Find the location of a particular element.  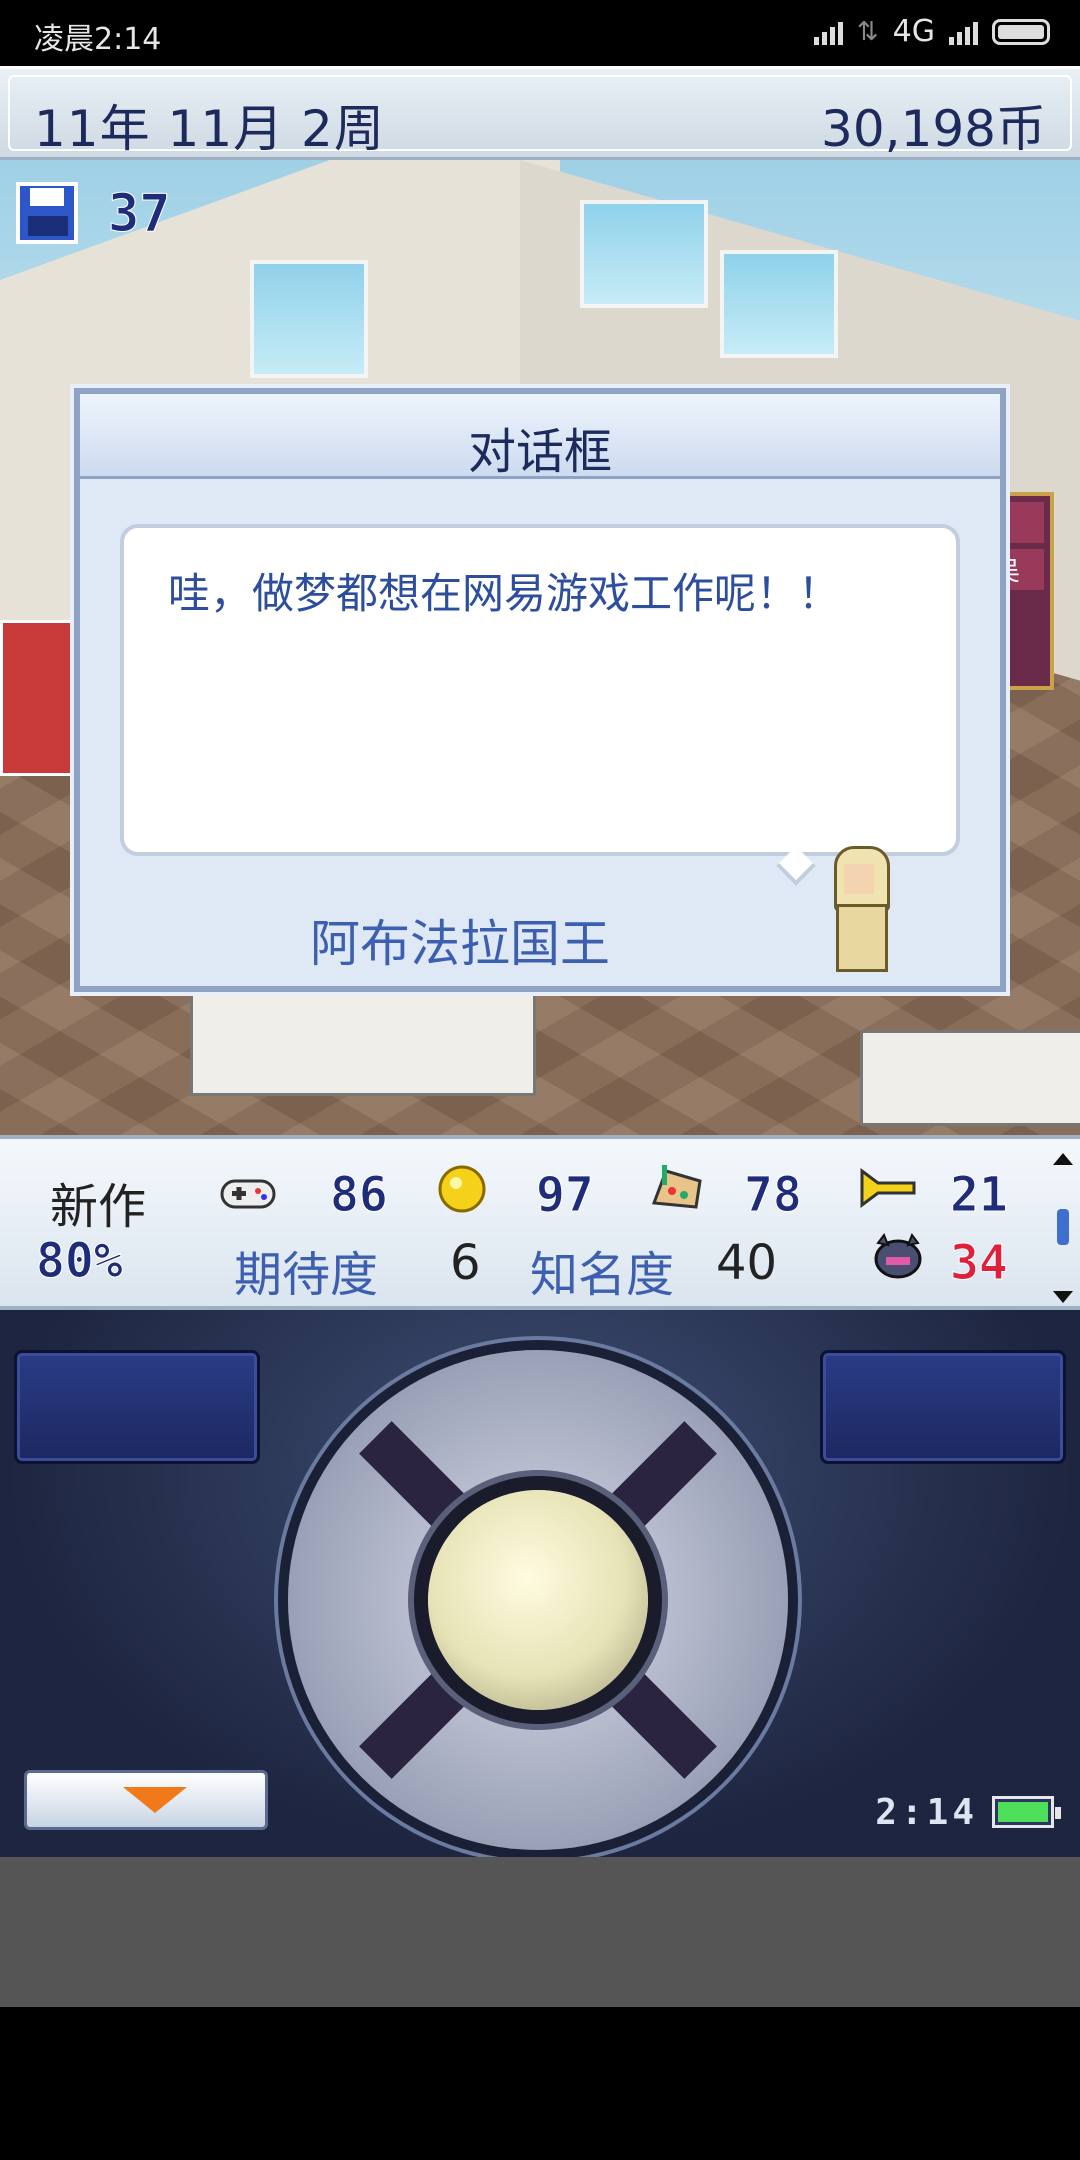

scroll-up-icon is located at coordinates (1063, 1159).